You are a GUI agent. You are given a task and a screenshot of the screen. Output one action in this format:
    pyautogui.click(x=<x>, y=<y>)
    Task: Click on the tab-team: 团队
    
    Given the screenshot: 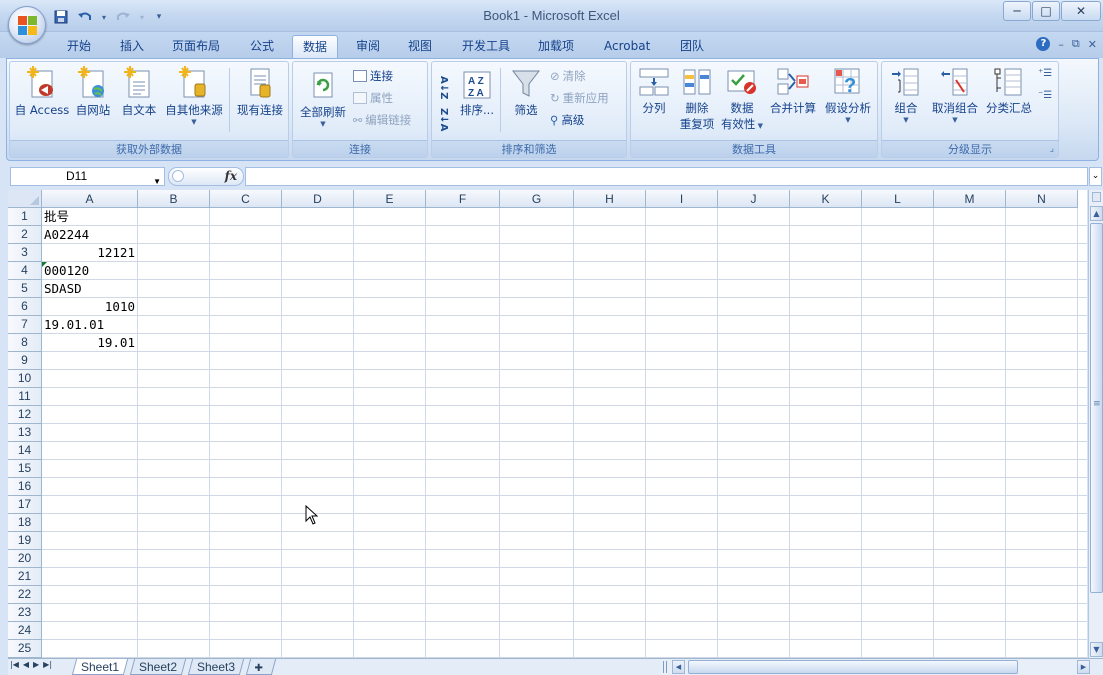 What is the action you would take?
    pyautogui.click(x=692, y=46)
    